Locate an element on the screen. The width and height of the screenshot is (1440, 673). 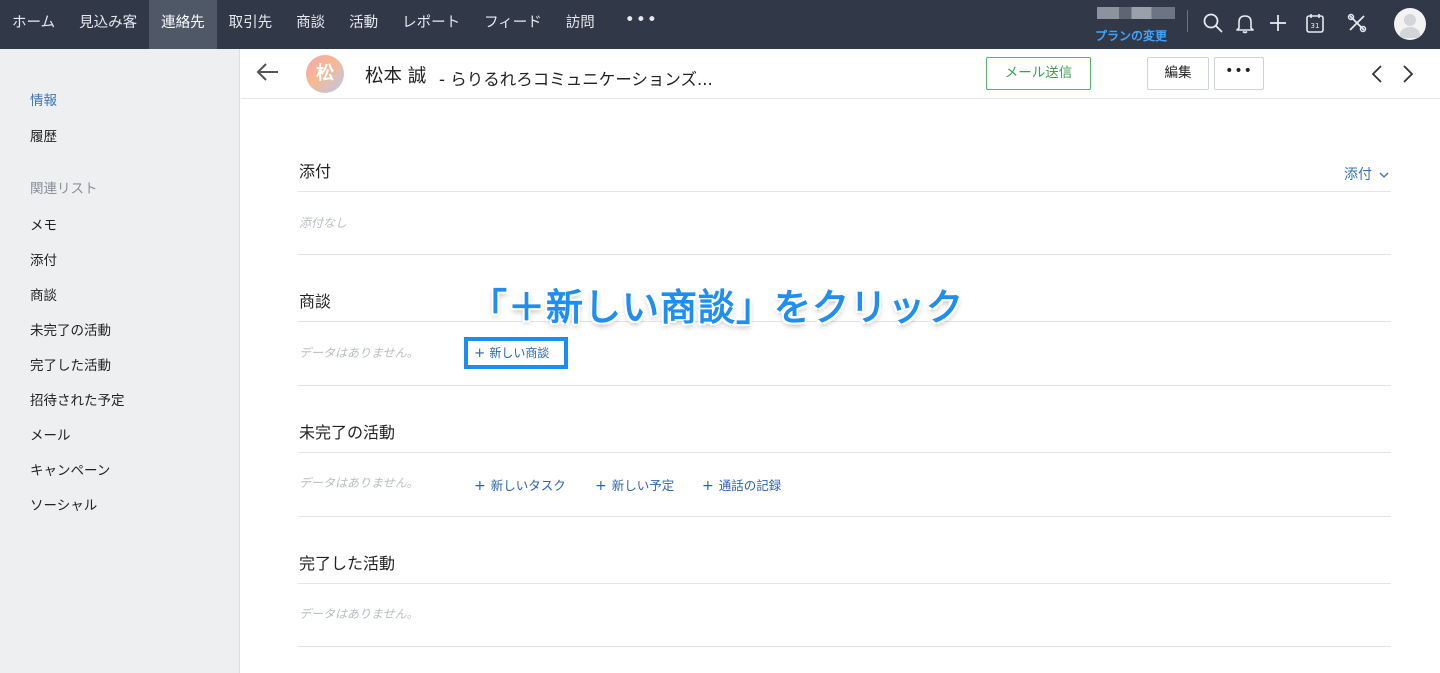
new-task-link: + 新しいタスク is located at coordinates (520, 484).